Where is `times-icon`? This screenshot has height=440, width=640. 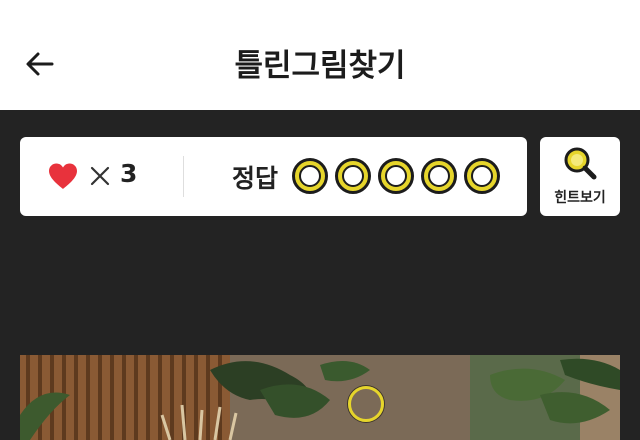 times-icon is located at coordinates (100, 176).